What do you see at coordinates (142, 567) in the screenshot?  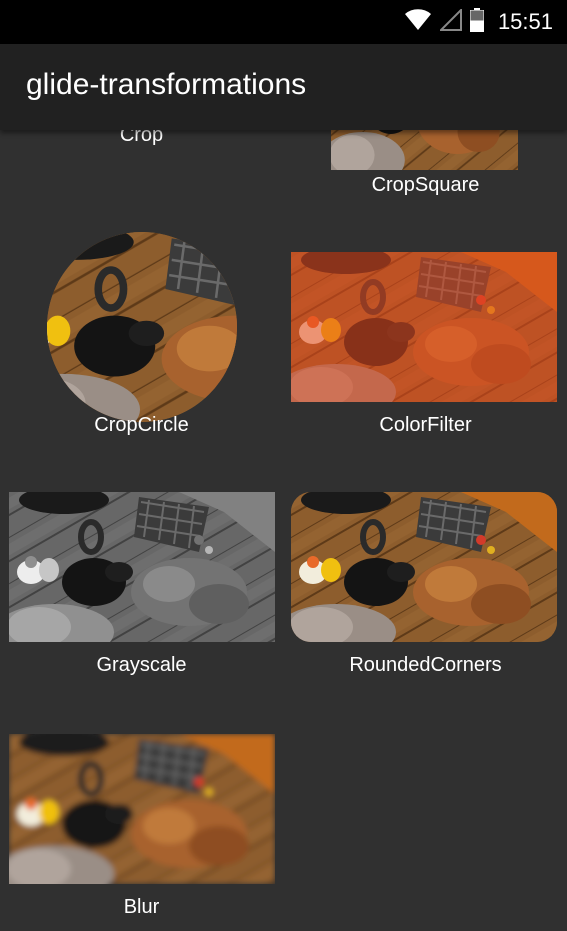 I see `grayscale-thumbnail` at bounding box center [142, 567].